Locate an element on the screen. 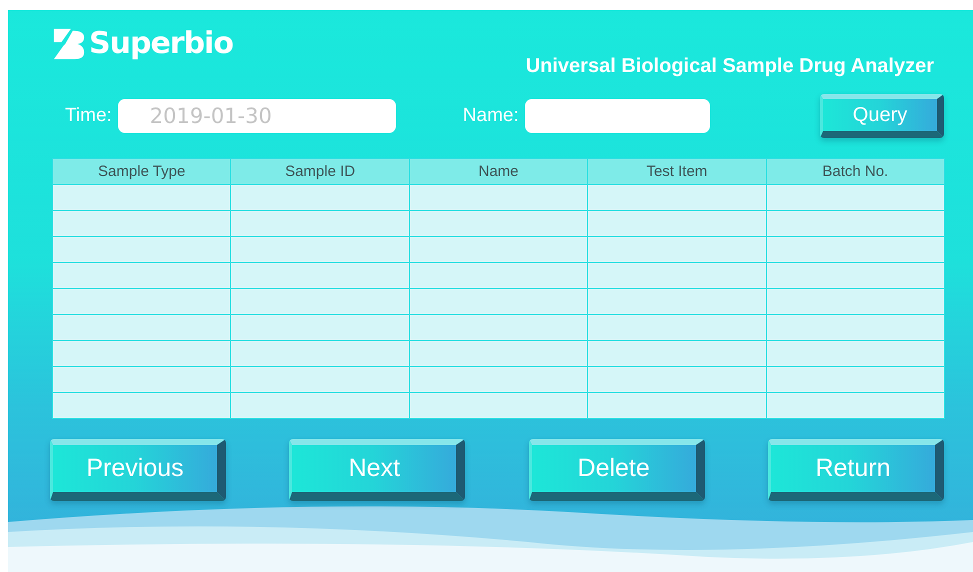  query-button: Query is located at coordinates (882, 116).